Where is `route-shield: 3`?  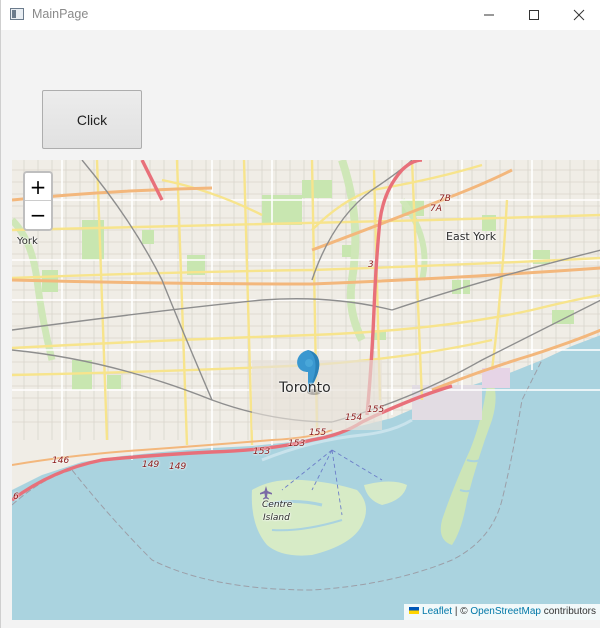
route-shield: 3 is located at coordinates (371, 265).